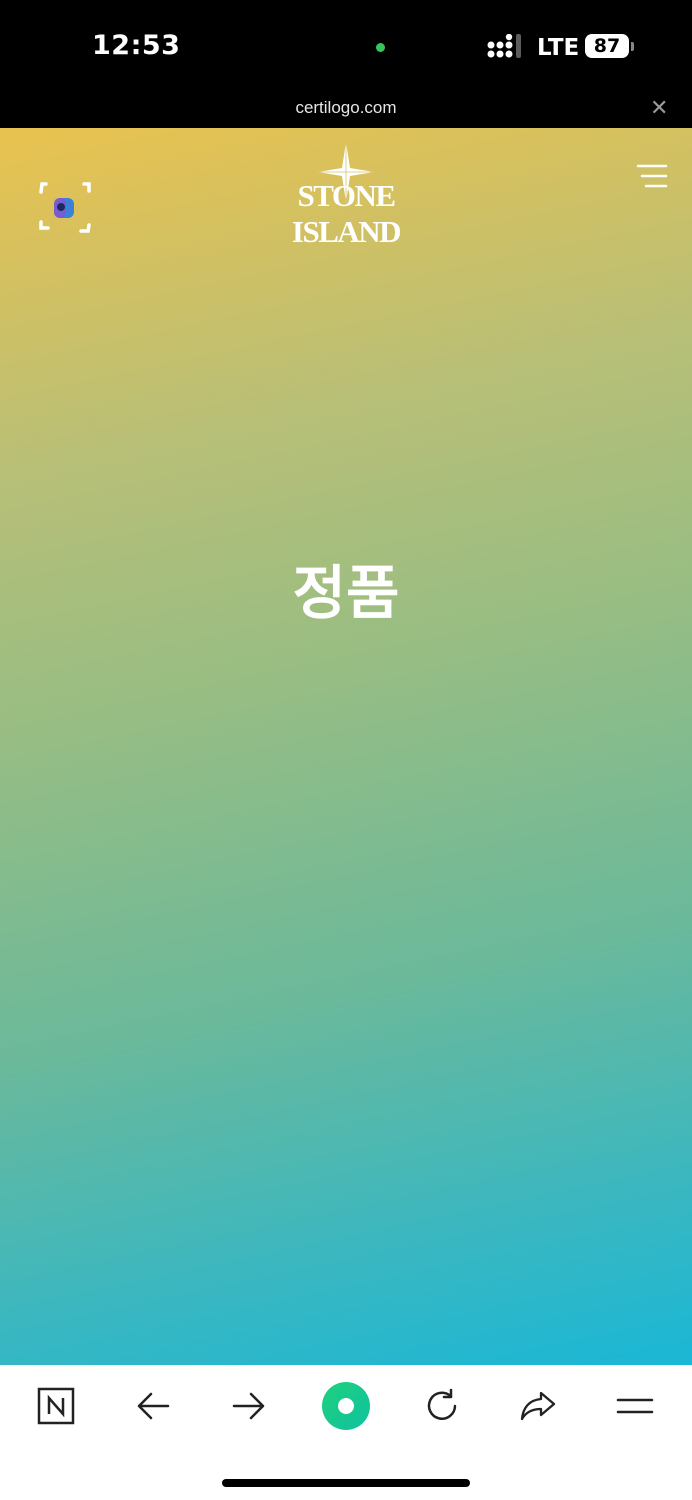  Describe the element at coordinates (346, 1483) in the screenshot. I see `home-indicator` at that location.